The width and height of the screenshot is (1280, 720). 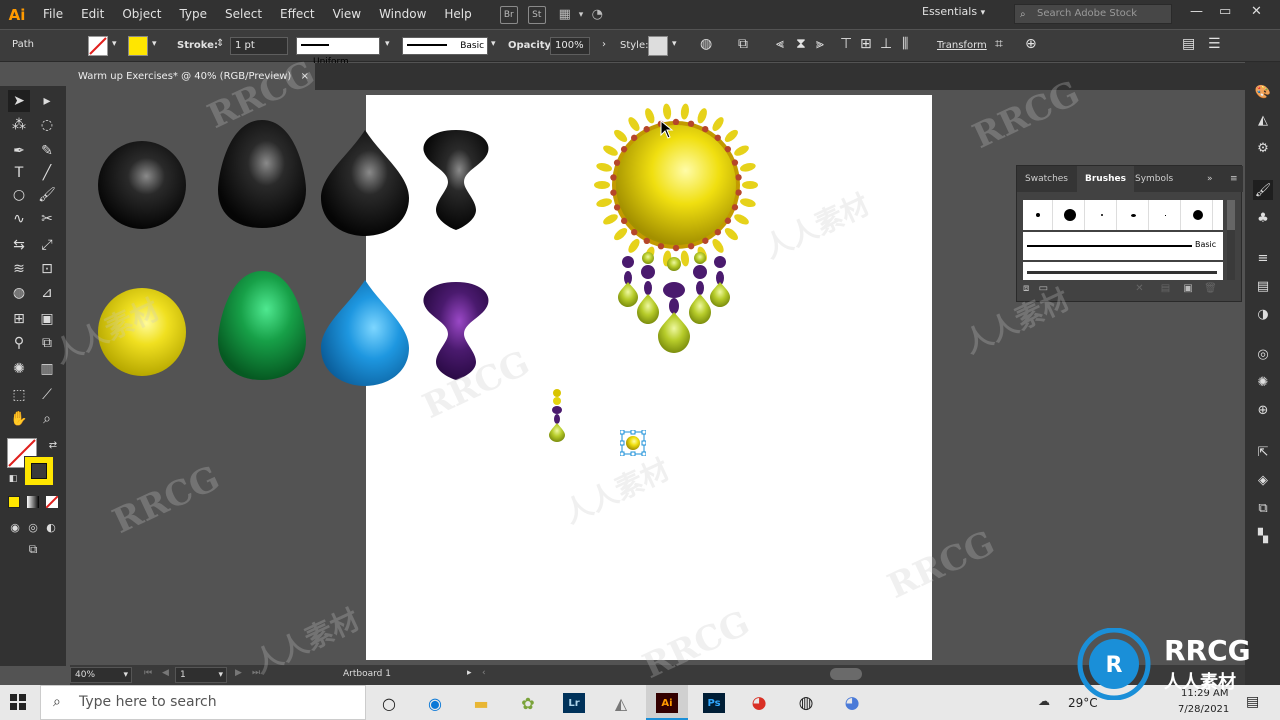 I want to click on menu-edit: Edit, so click(x=92, y=14).